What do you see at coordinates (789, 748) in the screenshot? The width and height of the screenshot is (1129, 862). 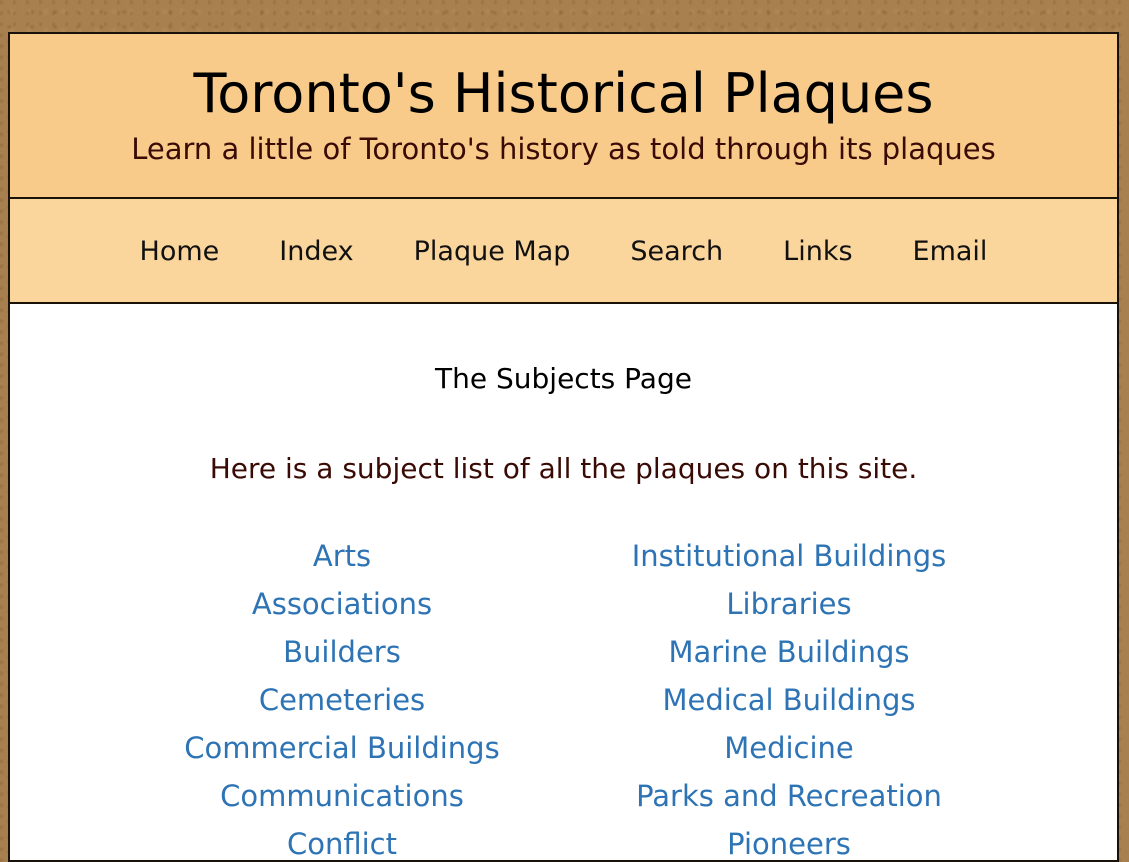 I see `subject-link-medicine: Medicine` at bounding box center [789, 748].